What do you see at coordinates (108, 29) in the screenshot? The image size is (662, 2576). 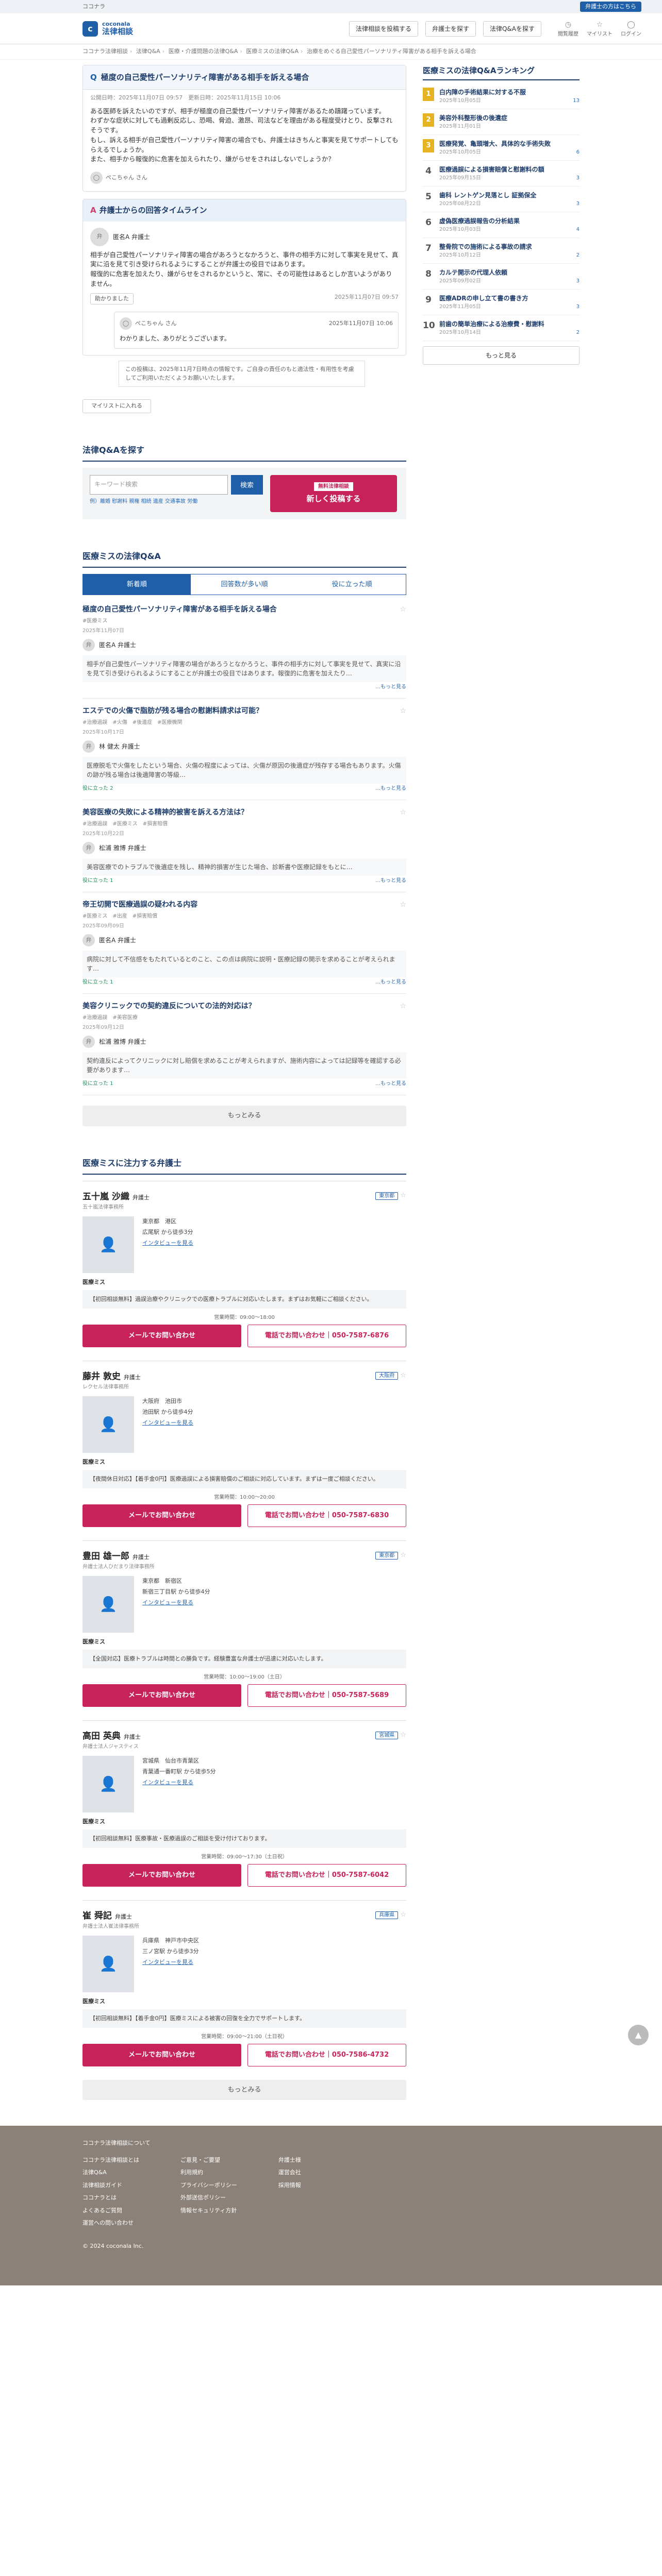 I see `logo: c coconala 法律相談` at bounding box center [108, 29].